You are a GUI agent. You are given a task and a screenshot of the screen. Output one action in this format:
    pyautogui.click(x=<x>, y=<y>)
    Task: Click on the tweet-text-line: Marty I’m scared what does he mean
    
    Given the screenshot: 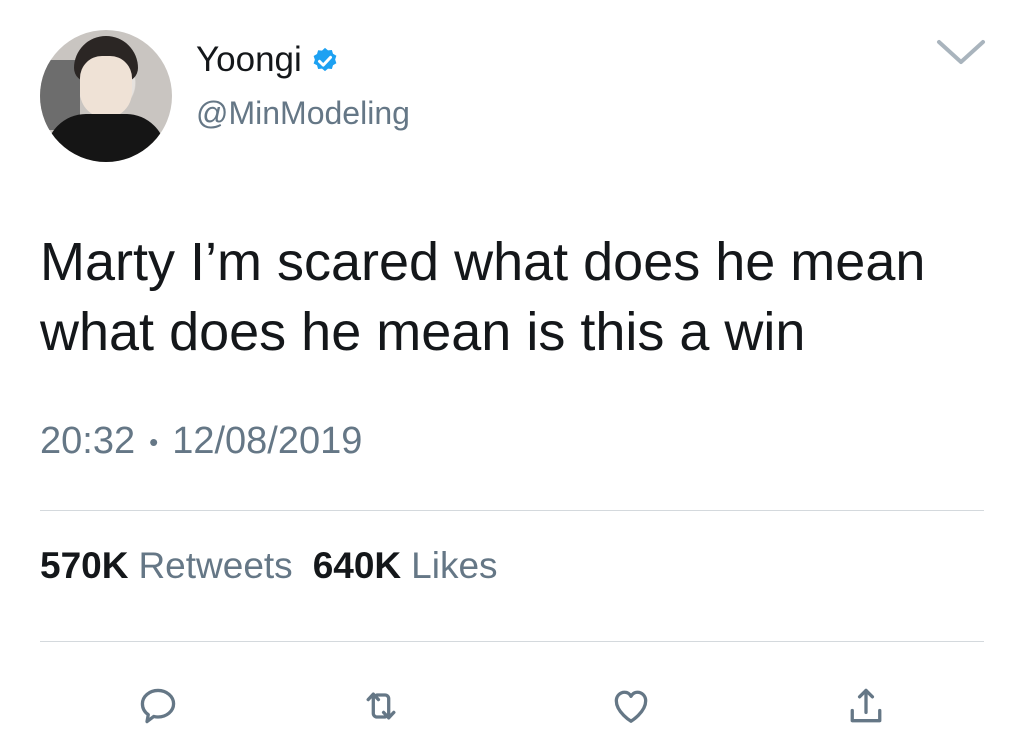 What is the action you would take?
    pyautogui.click(x=483, y=262)
    